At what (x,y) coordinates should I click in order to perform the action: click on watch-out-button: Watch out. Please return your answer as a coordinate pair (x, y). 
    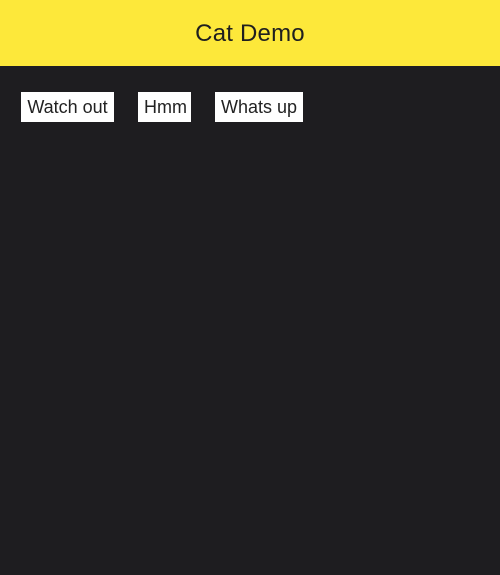
    Looking at the image, I should click on (67, 107).